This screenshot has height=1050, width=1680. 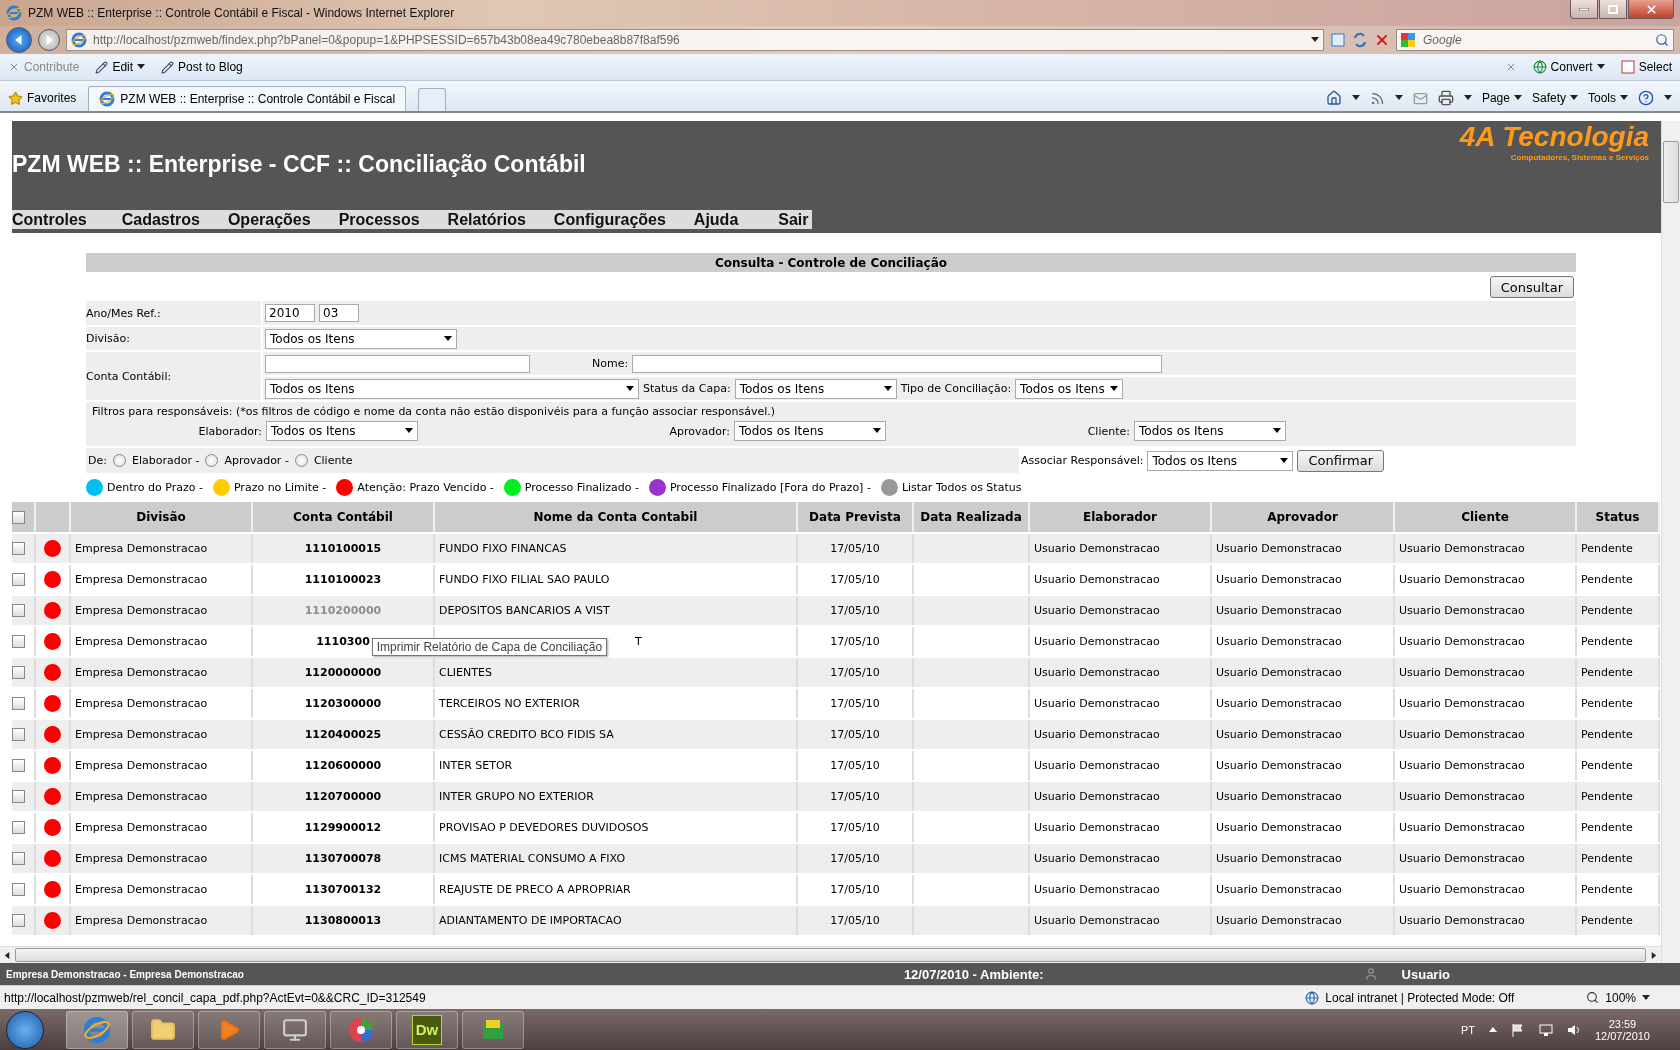 What do you see at coordinates (343, 796) in the screenshot?
I see `account-link: 1120700000` at bounding box center [343, 796].